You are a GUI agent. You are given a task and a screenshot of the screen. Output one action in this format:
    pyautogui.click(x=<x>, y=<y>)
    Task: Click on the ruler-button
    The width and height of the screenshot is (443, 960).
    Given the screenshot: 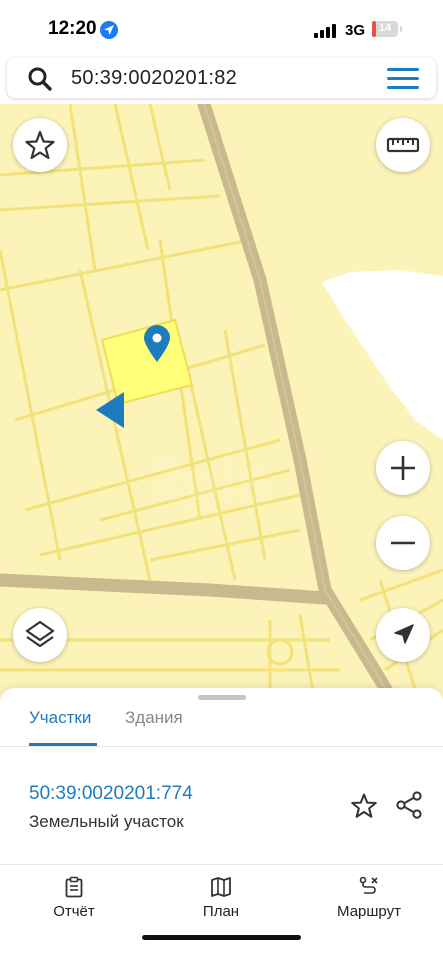 What is the action you would take?
    pyautogui.click(x=403, y=145)
    